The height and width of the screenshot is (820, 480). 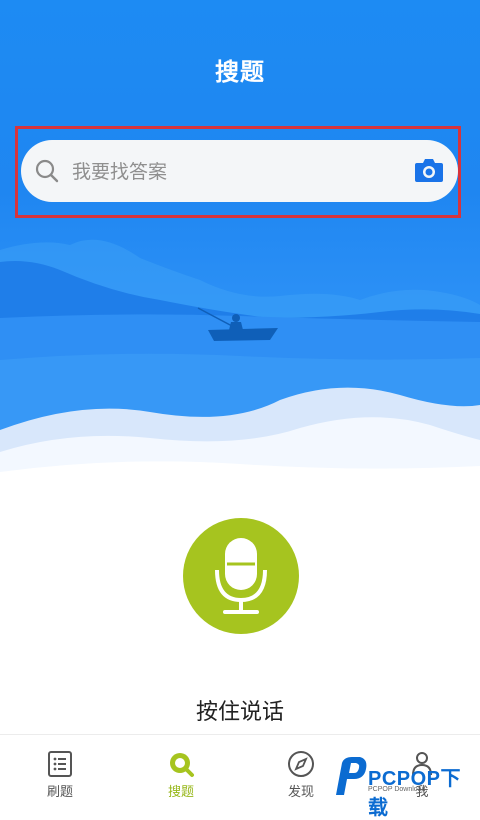 What do you see at coordinates (397, 789) in the screenshot?
I see `watermark-sub-text: PCPOP Download` at bounding box center [397, 789].